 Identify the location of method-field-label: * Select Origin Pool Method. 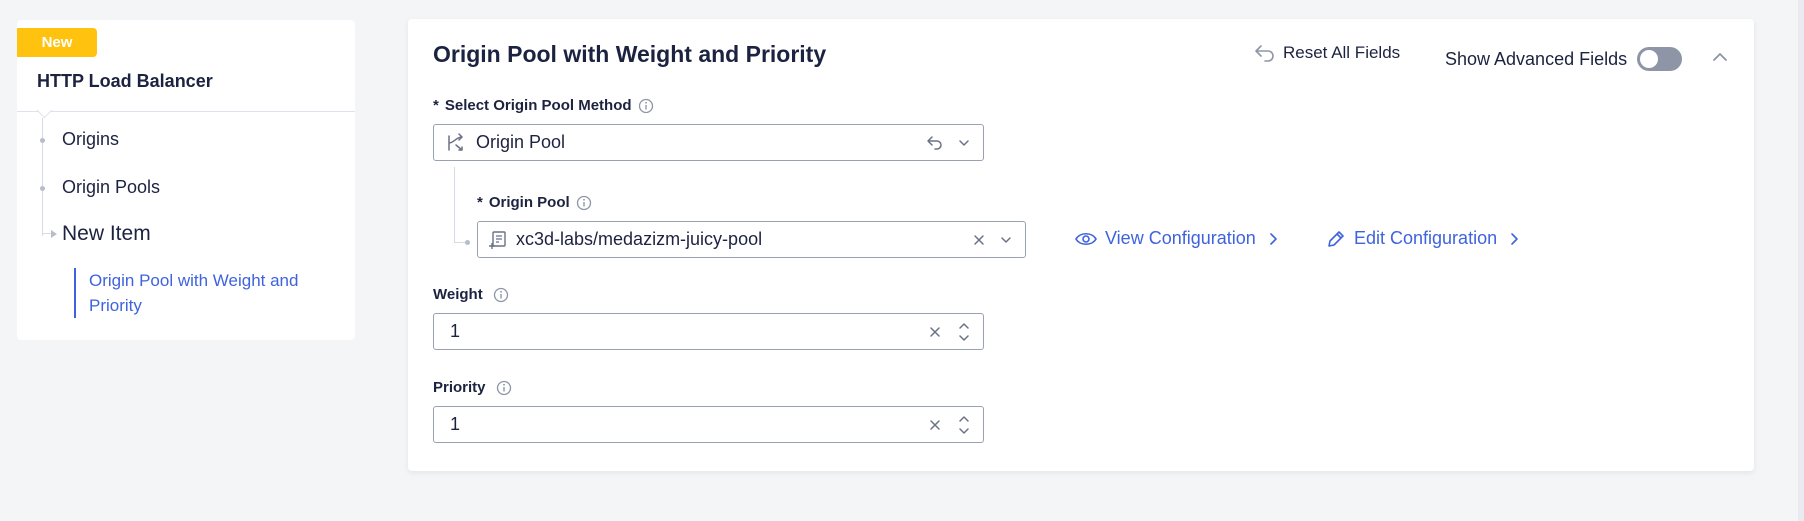
(543, 105).